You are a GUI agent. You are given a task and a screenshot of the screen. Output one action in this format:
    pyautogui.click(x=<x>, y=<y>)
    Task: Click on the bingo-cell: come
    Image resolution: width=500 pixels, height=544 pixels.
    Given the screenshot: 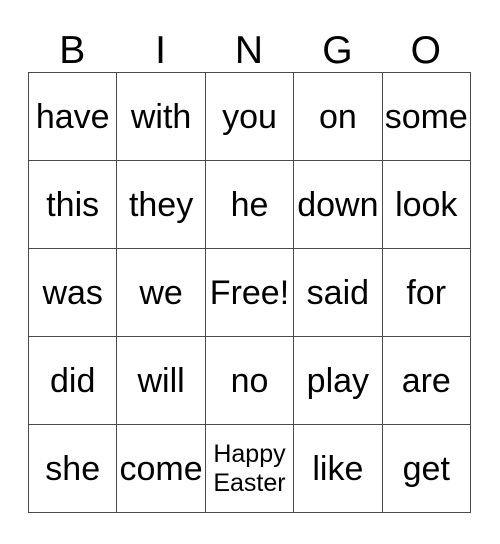 What is the action you would take?
    pyautogui.click(x=161, y=468)
    